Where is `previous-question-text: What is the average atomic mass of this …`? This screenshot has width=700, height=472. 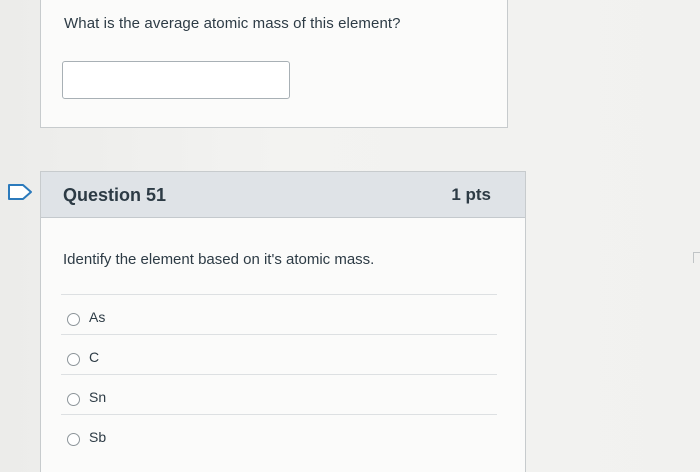
previous-question-text: What is the average atomic mass of this … is located at coordinates (232, 23).